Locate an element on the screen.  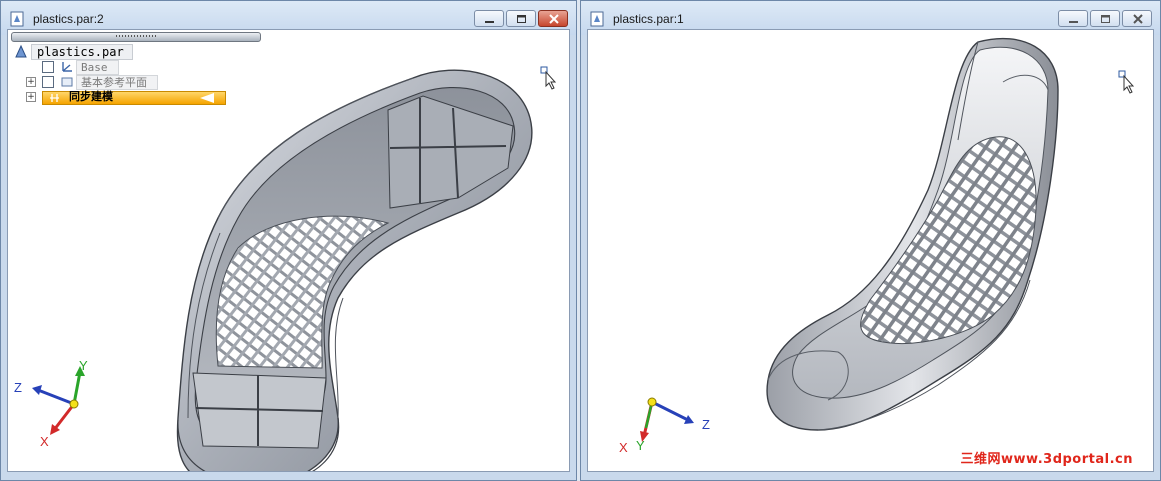
tree-item-label: Base is located at coordinates (97, 67).